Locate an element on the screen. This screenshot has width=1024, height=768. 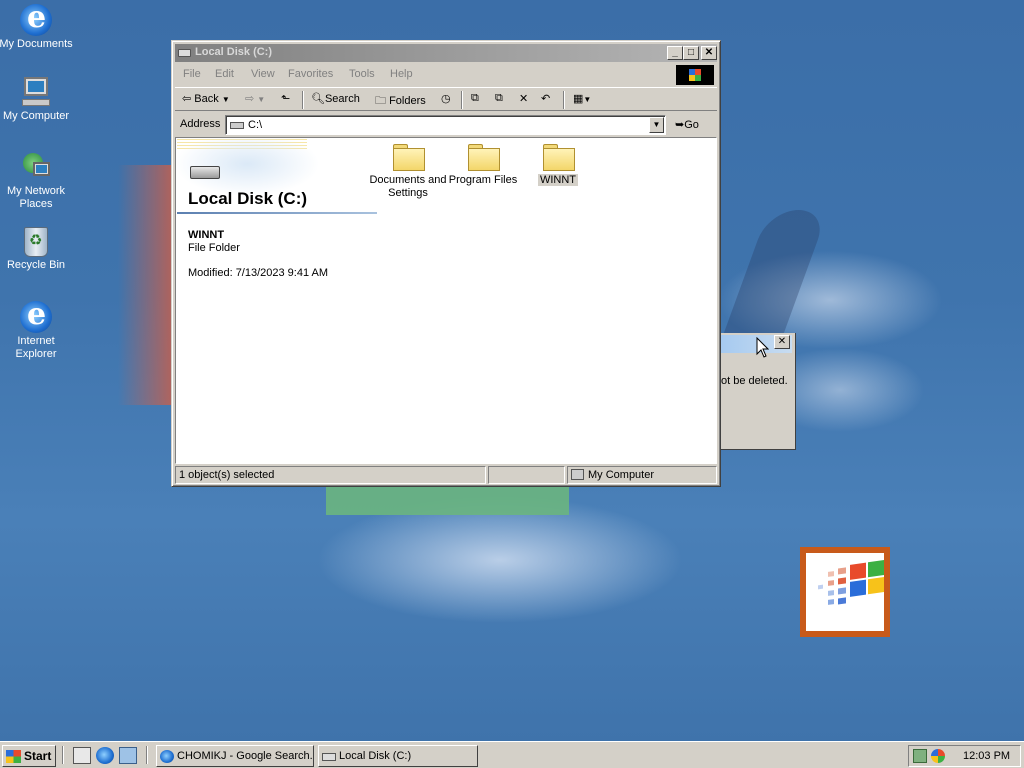
dialog-close-button: ✕ is located at coordinates (782, 342).